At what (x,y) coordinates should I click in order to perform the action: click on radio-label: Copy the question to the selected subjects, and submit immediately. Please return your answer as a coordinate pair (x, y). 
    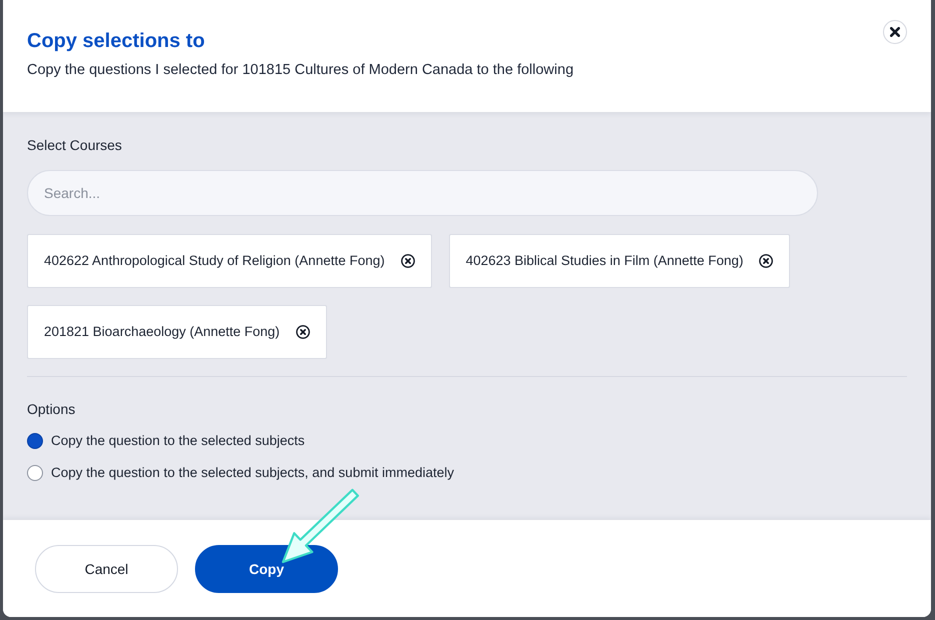
    Looking at the image, I should click on (252, 473).